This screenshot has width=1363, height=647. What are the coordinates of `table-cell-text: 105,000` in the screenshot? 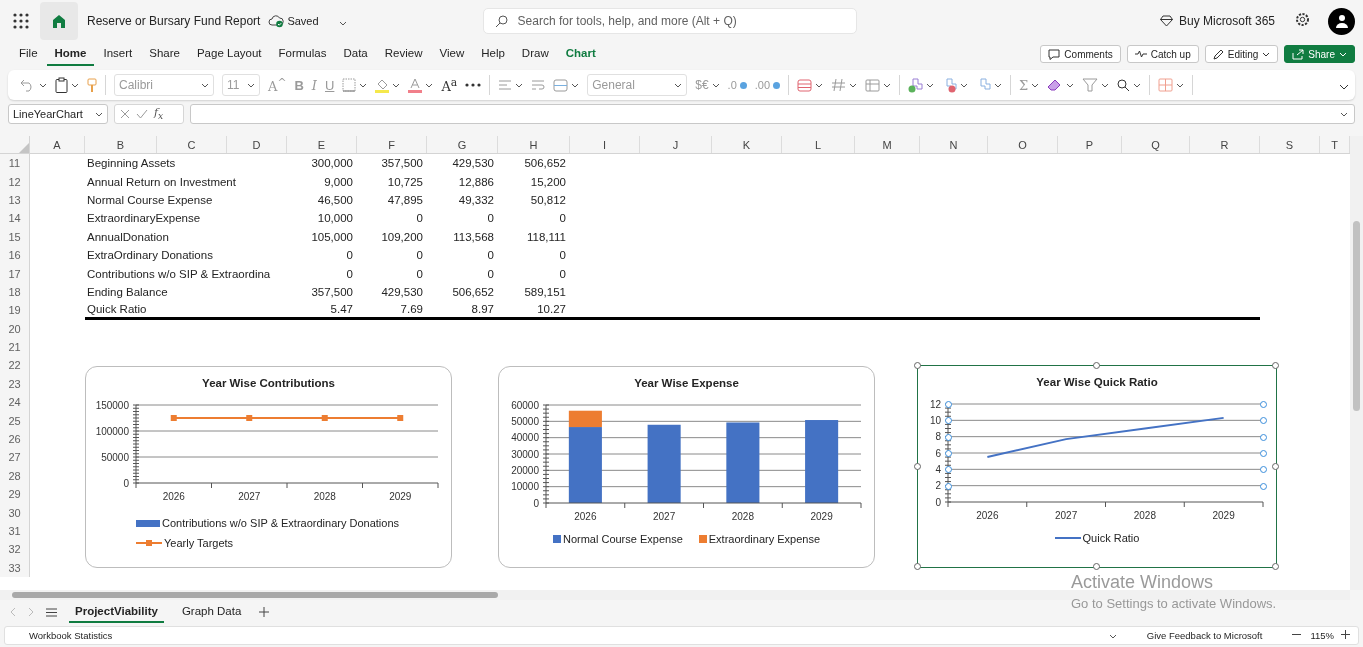 It's located at (332, 237).